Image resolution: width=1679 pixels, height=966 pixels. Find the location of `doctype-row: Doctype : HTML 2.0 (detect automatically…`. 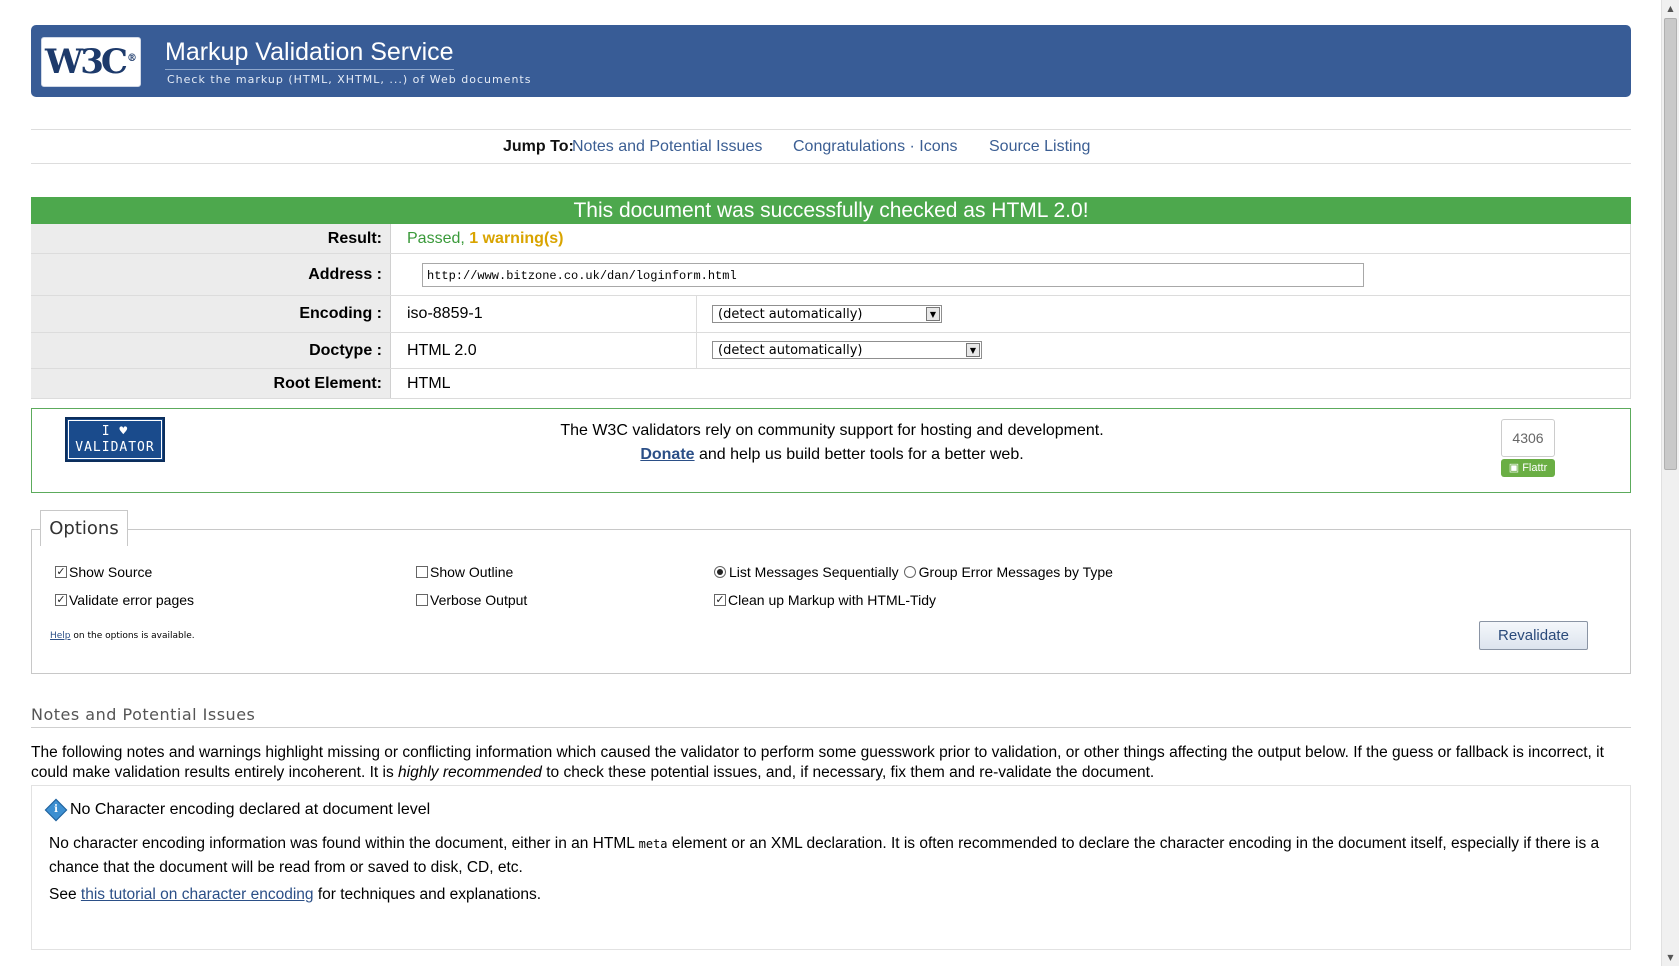

doctype-row: Doctype : HTML 2.0 (detect automatically… is located at coordinates (831, 351).